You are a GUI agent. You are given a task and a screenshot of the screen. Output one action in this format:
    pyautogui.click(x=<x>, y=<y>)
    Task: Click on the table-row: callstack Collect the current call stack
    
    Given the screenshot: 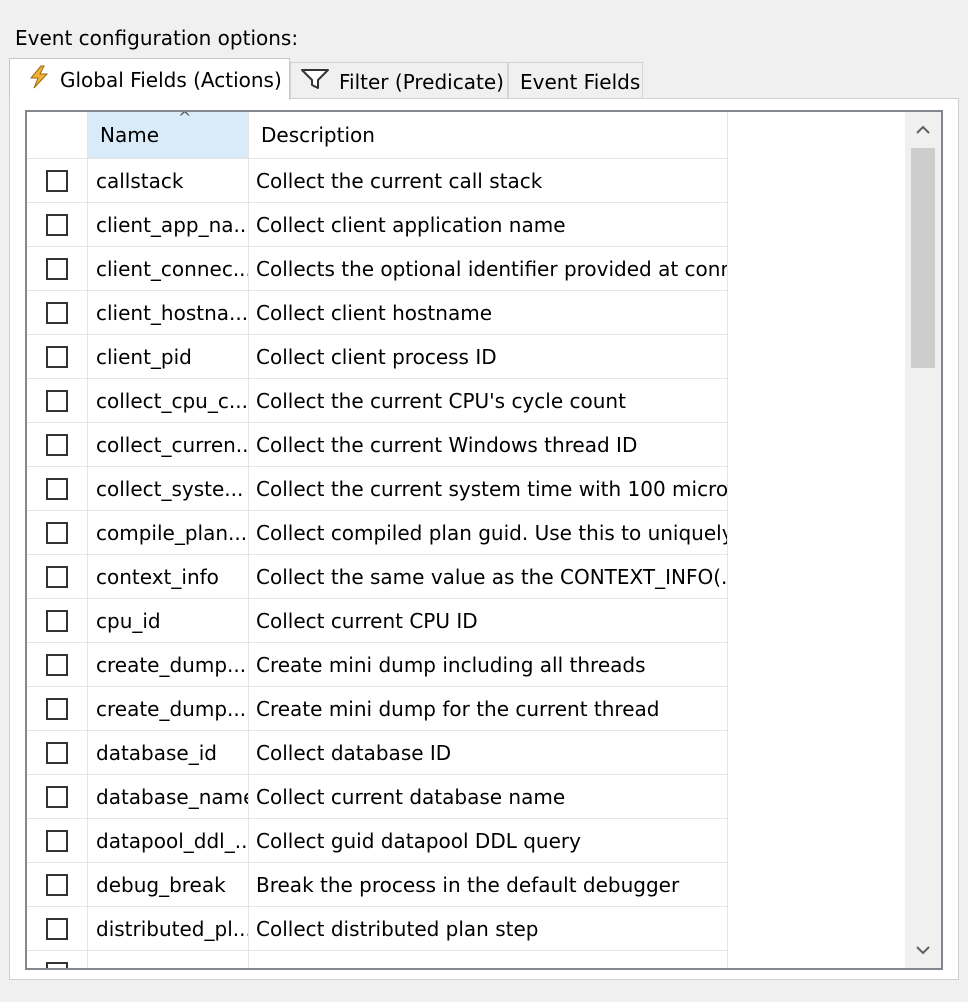 What is the action you would take?
    pyautogui.click(x=377, y=181)
    